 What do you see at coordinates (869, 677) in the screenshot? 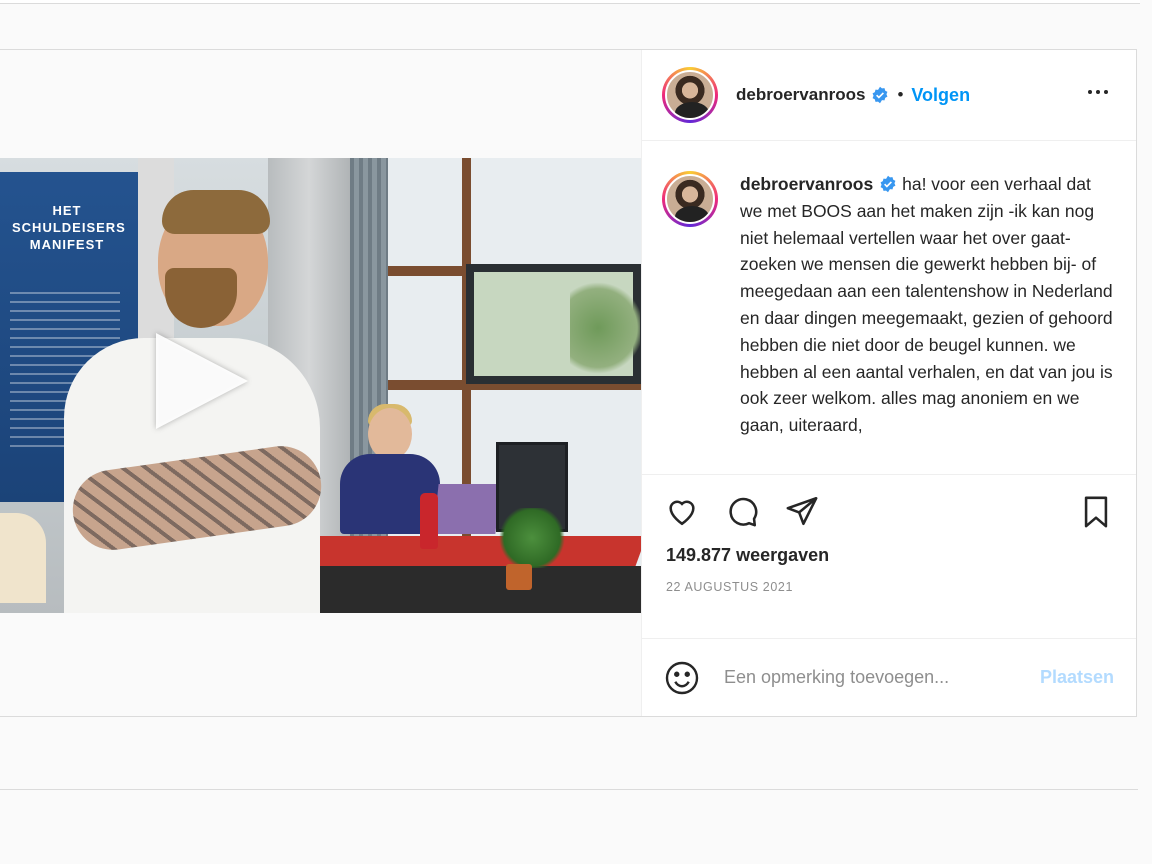
I see `comment-input` at bounding box center [869, 677].